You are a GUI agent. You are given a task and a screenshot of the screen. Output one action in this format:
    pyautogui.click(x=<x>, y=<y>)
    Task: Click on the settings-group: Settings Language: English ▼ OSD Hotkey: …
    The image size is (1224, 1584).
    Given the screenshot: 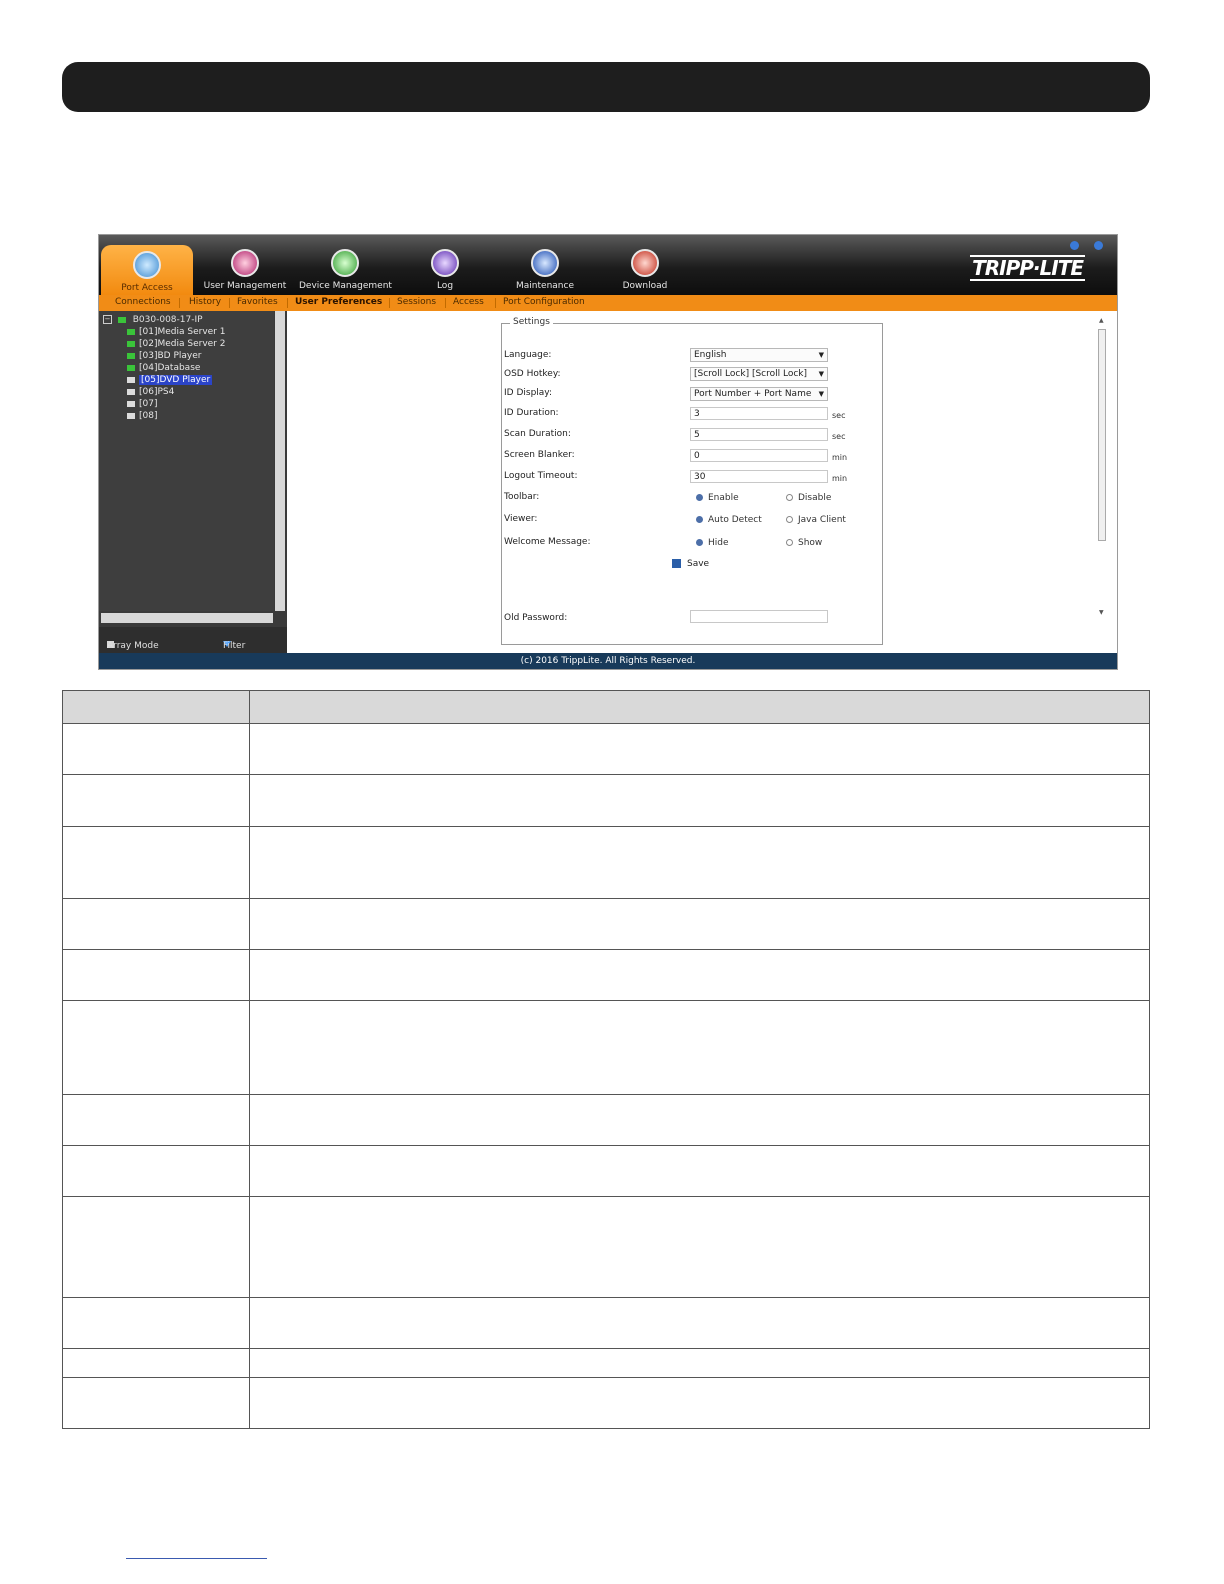 What is the action you would take?
    pyautogui.click(x=692, y=481)
    